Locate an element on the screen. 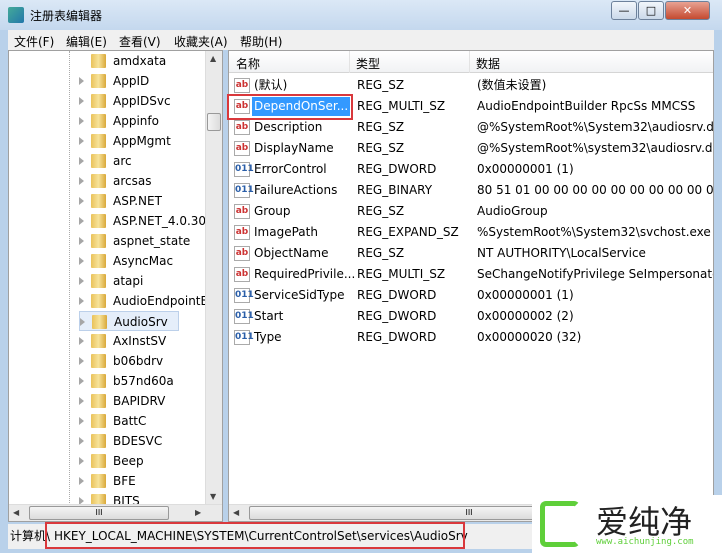 This screenshot has height=553, width=722. column-type: 类型 is located at coordinates (368, 63).